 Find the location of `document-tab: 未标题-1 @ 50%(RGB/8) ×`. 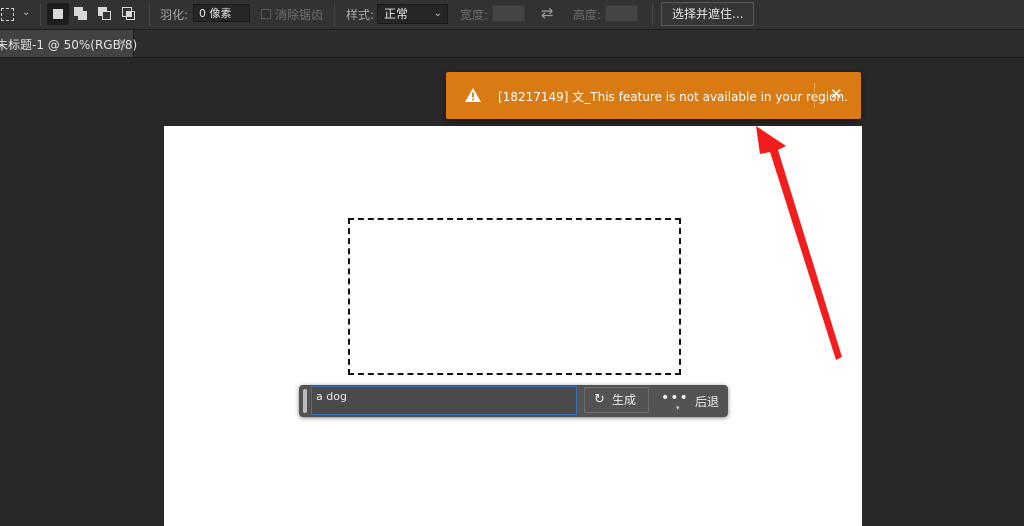

document-tab: 未标题-1 @ 50%(RGB/8) × is located at coordinates (68, 43).